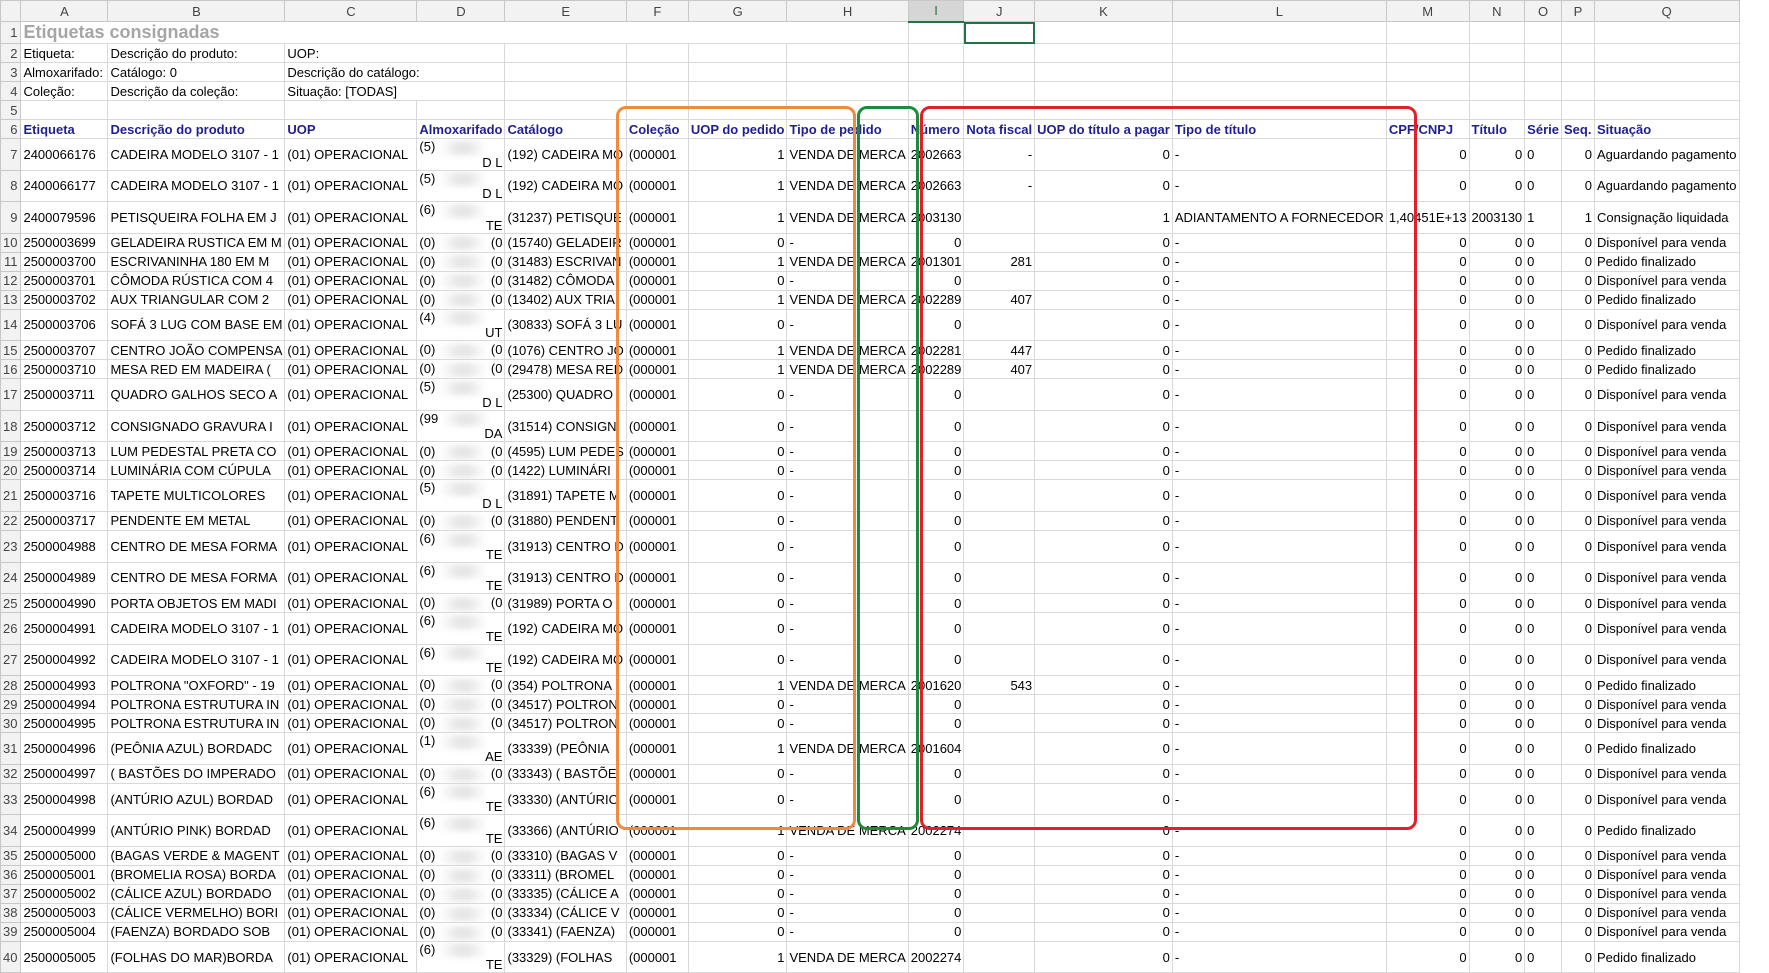 This screenshot has height=973, width=1769. Describe the element at coordinates (1427, 11) in the screenshot. I see `column-header-m: M` at that location.